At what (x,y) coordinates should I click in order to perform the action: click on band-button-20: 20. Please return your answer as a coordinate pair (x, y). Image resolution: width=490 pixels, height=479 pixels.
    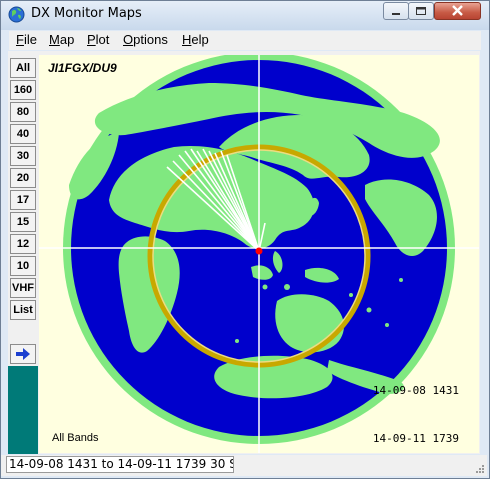
    Looking at the image, I should click on (23, 178).